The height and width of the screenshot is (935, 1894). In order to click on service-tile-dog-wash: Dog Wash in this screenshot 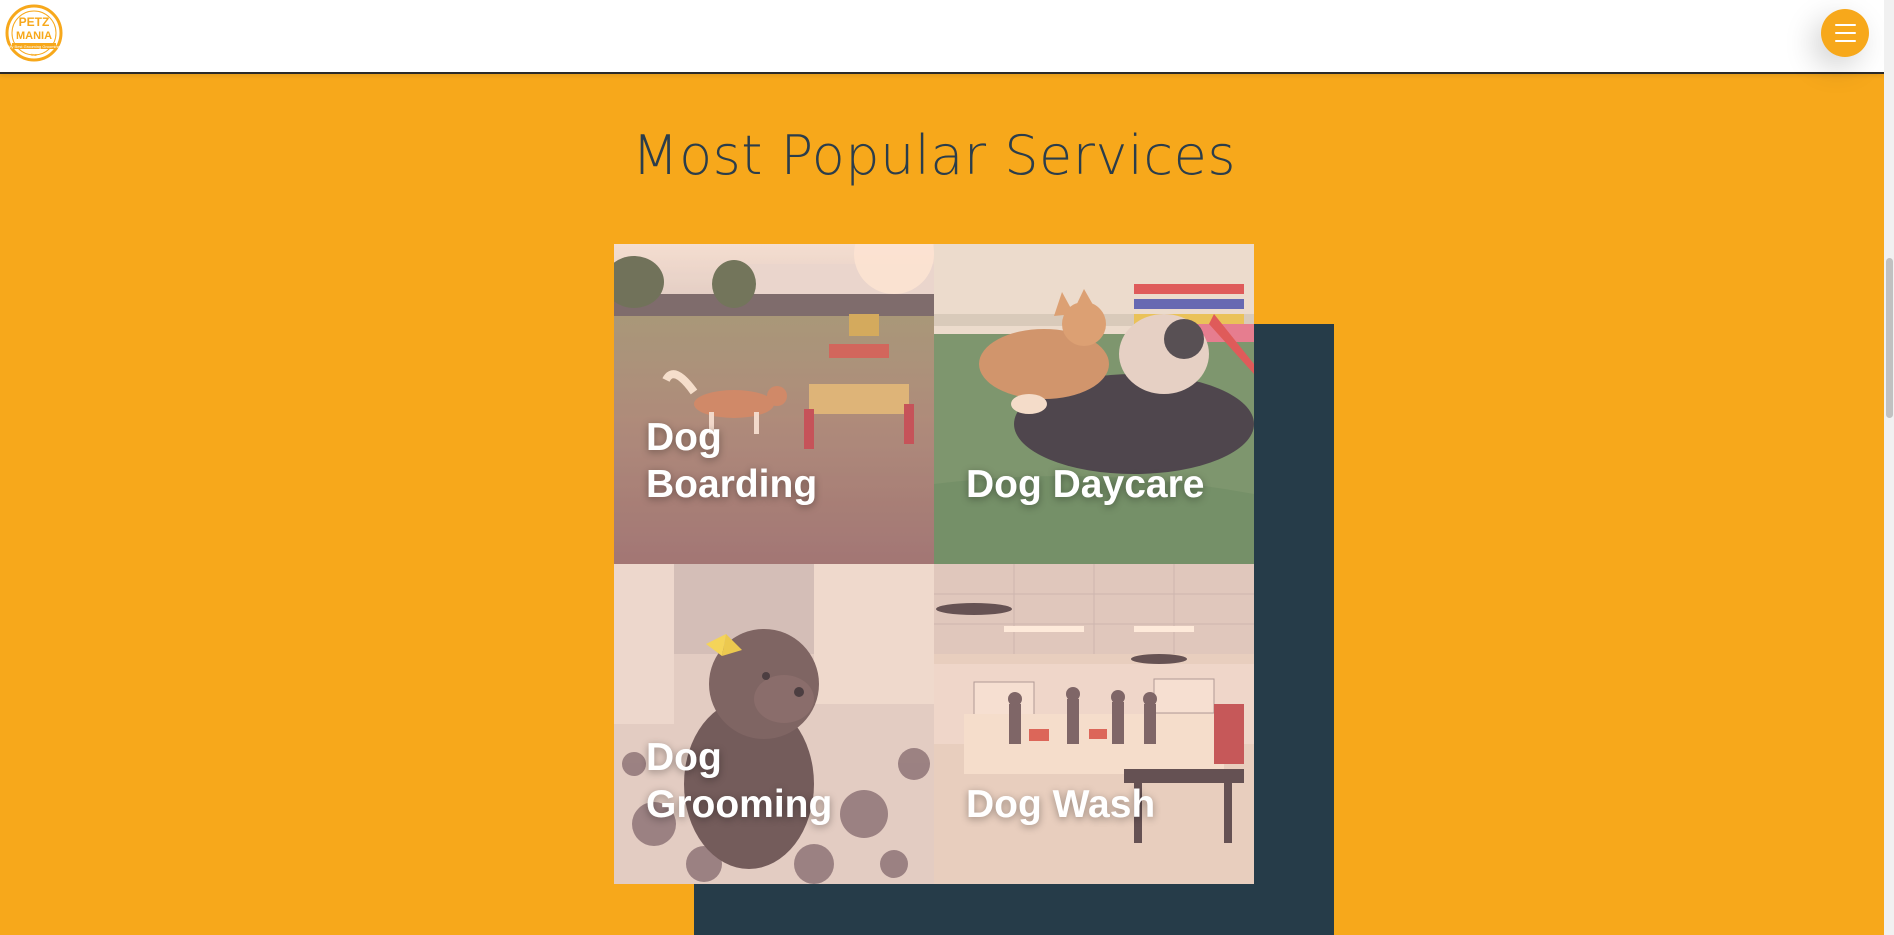, I will do `click(1094, 724)`.